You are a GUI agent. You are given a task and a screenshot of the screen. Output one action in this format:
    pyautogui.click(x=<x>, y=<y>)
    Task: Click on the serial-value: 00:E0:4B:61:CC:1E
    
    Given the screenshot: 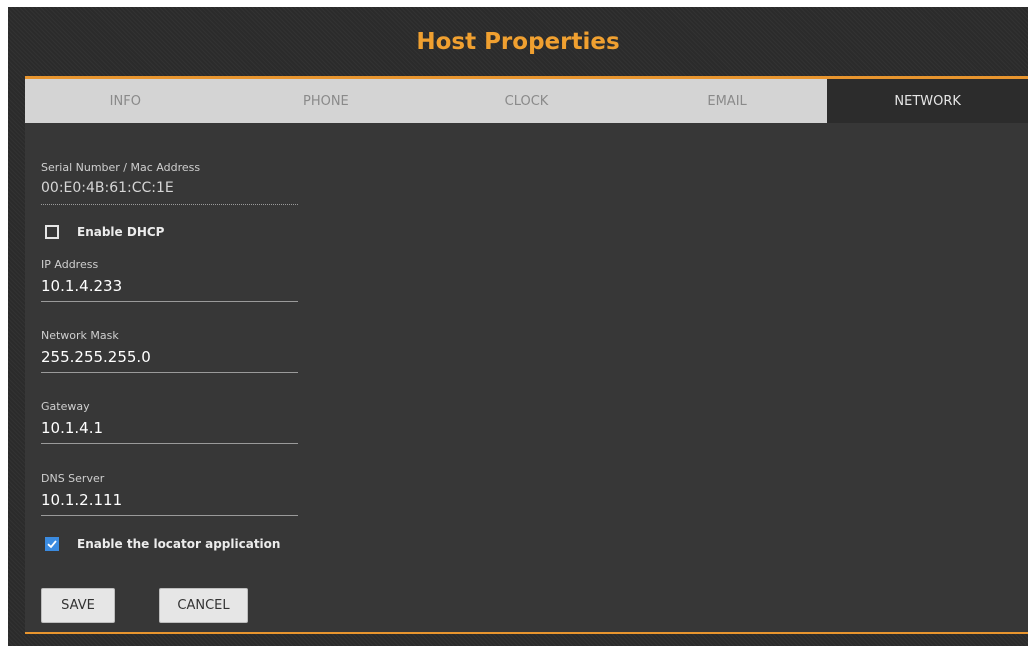 What is the action you would take?
    pyautogui.click(x=169, y=192)
    